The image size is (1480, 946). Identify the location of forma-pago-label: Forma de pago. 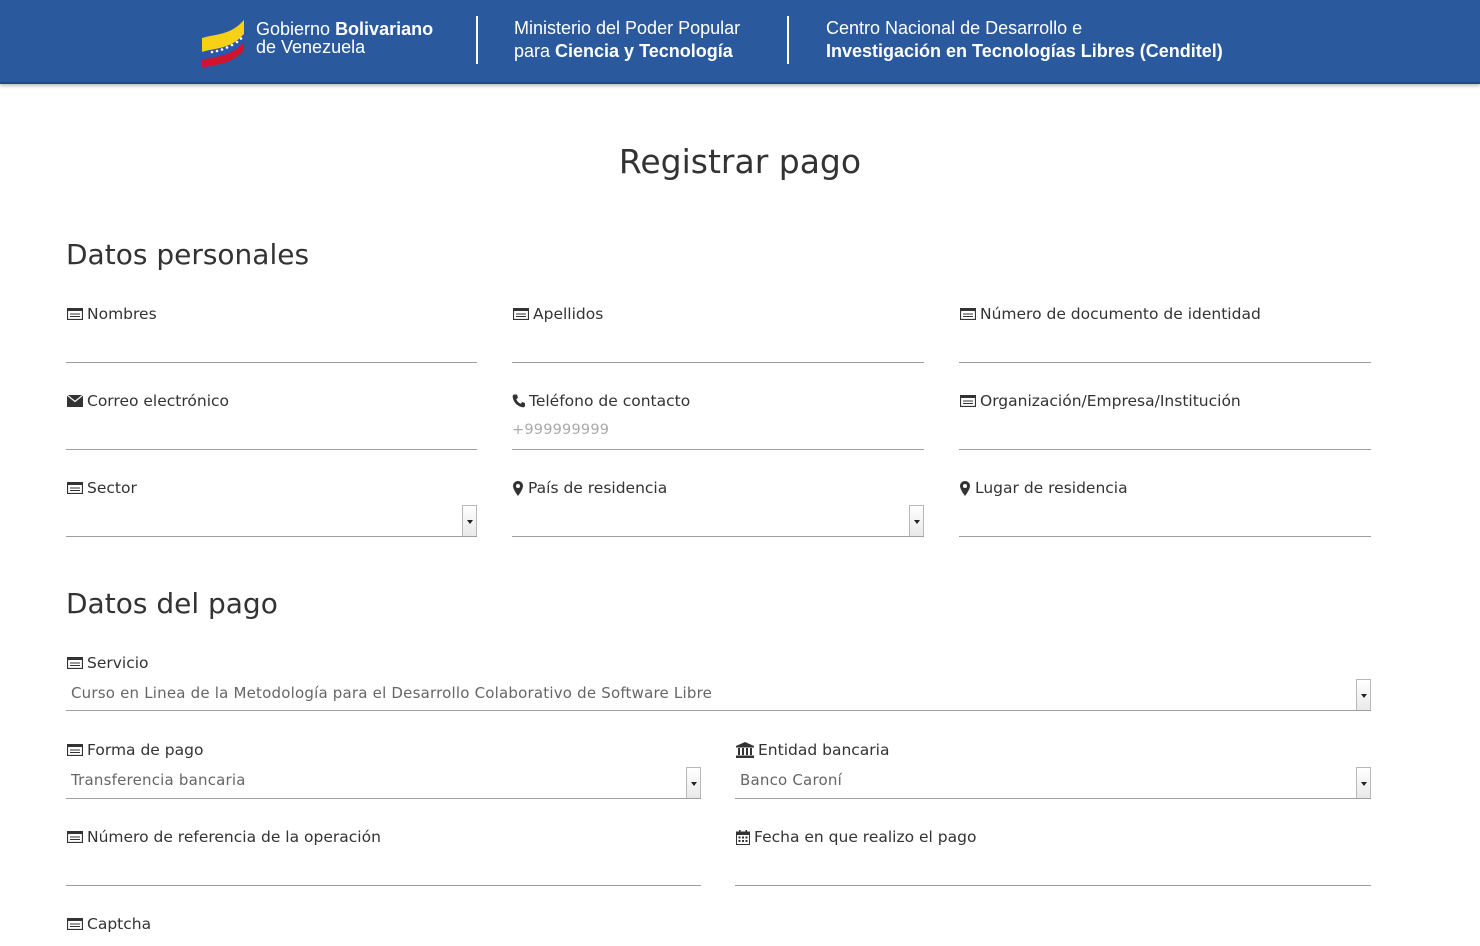
(134, 750).